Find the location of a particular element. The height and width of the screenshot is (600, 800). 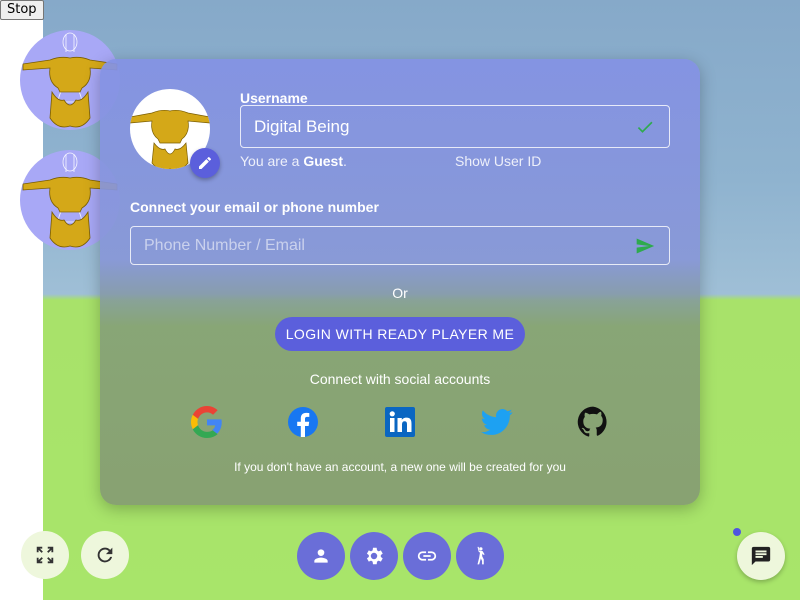

fullscreen-icon is located at coordinates (45, 555).